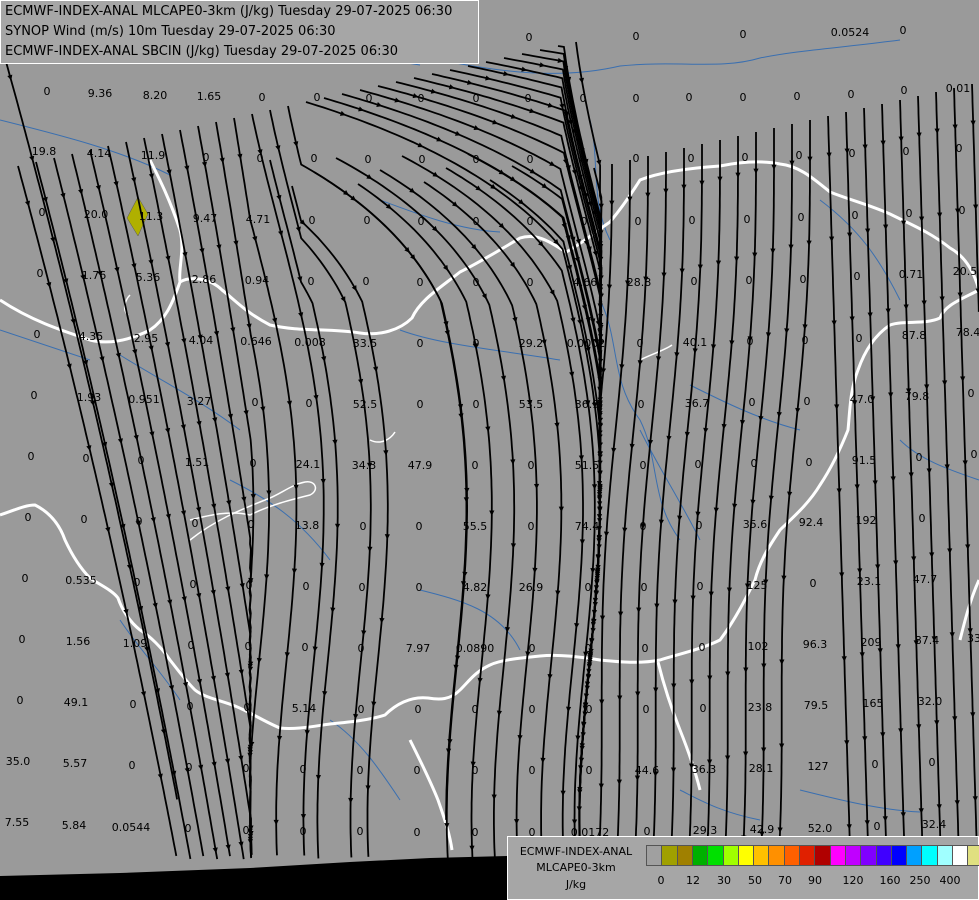 The width and height of the screenshot is (979, 900). What do you see at coordinates (135, 643) in the screenshot?
I see `cape-value: 1.09` at bounding box center [135, 643].